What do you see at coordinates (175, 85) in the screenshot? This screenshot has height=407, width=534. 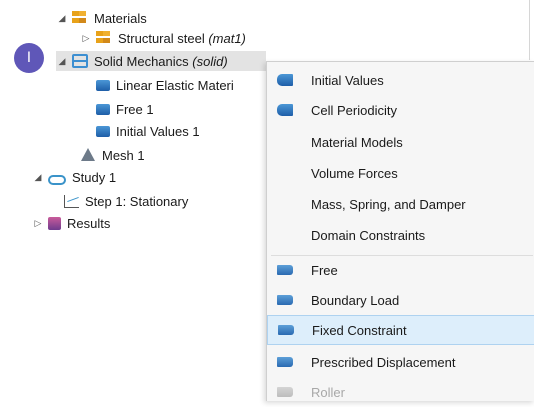 I see `tree-node-label: Linear Elastic Materi` at bounding box center [175, 85].